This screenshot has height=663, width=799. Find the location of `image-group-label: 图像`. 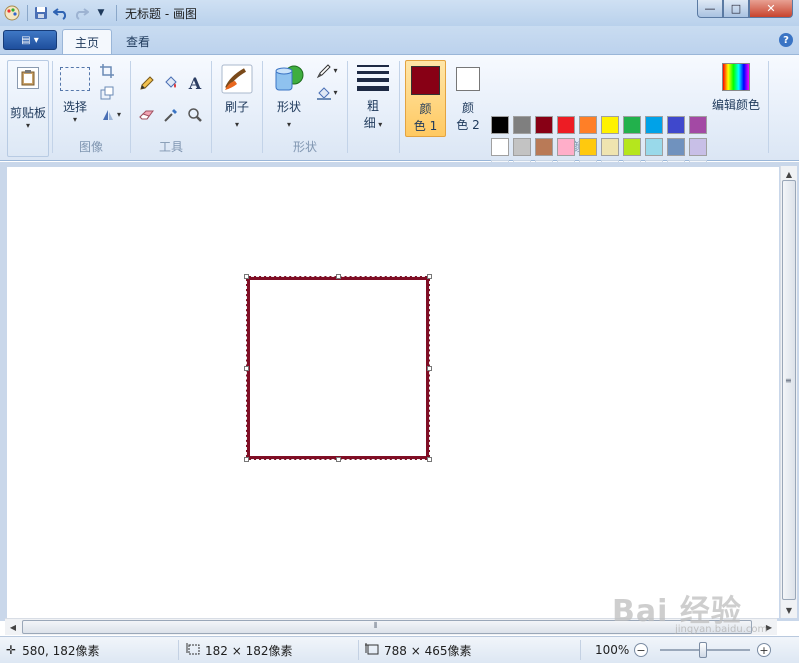

image-group-label: 图像 is located at coordinates (90, 147).